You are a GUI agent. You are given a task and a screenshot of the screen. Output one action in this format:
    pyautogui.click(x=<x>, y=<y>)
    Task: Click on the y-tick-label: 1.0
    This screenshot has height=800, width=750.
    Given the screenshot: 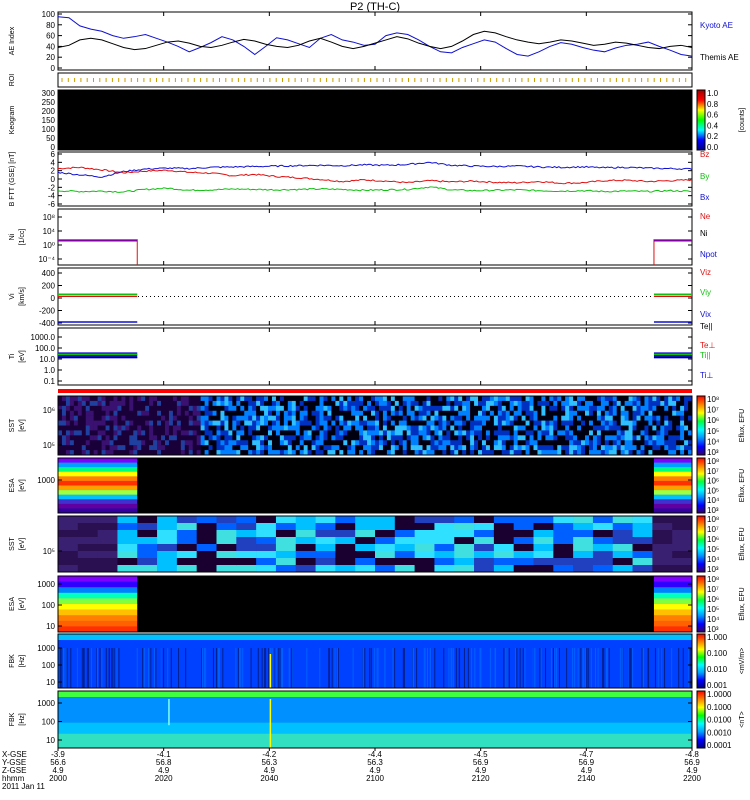 What is the action you would take?
    pyautogui.click(x=50, y=370)
    